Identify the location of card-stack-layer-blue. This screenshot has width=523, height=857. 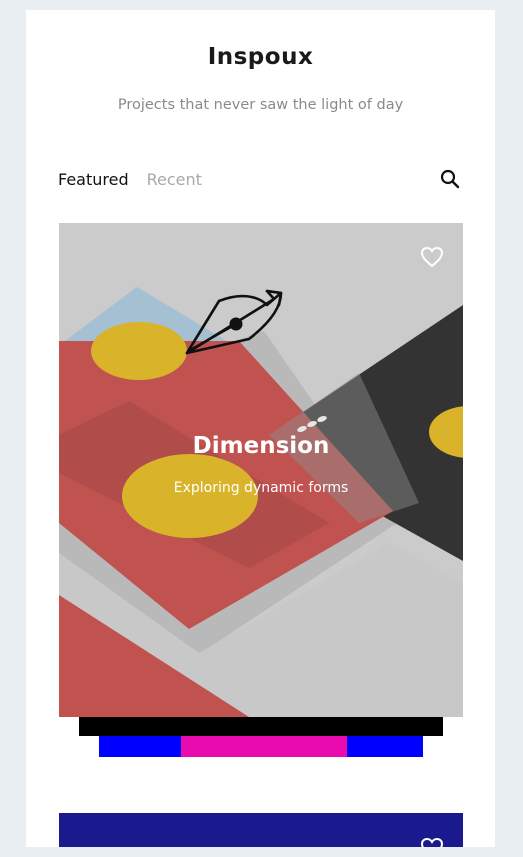
(261, 746).